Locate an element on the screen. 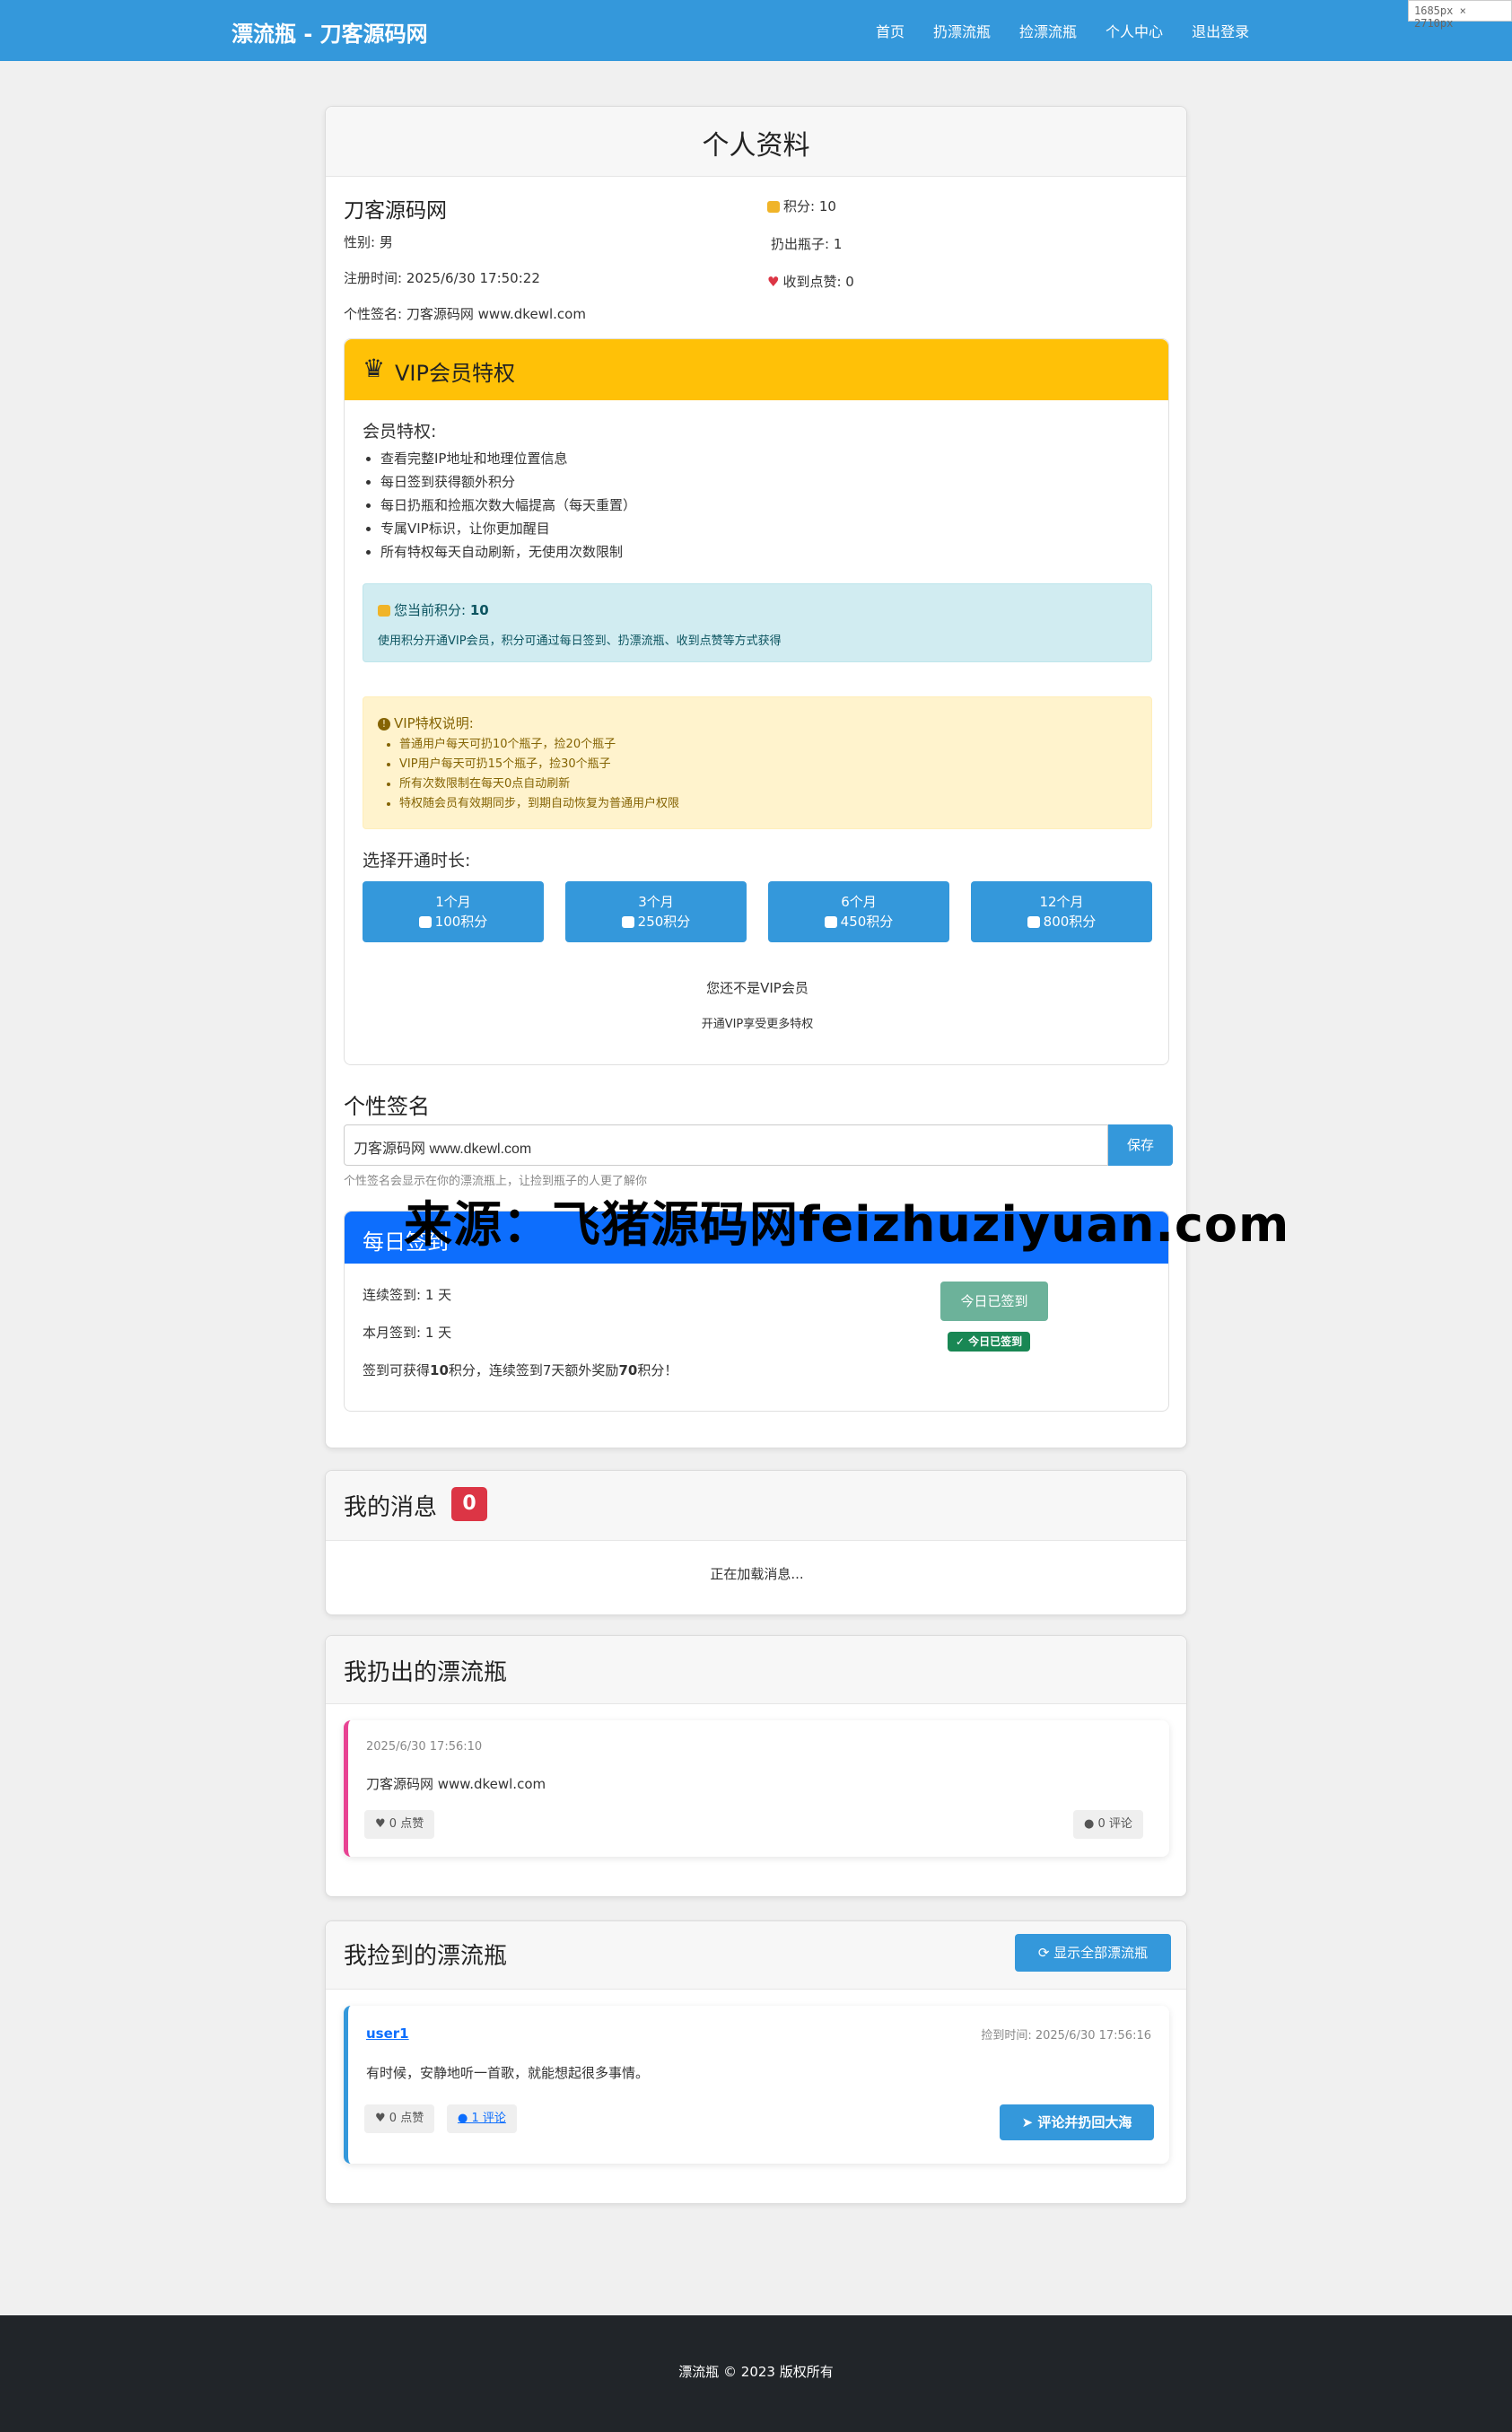  signature-line: 个性签名: 刀客源码网 www.dkewl.com is located at coordinates (465, 314).